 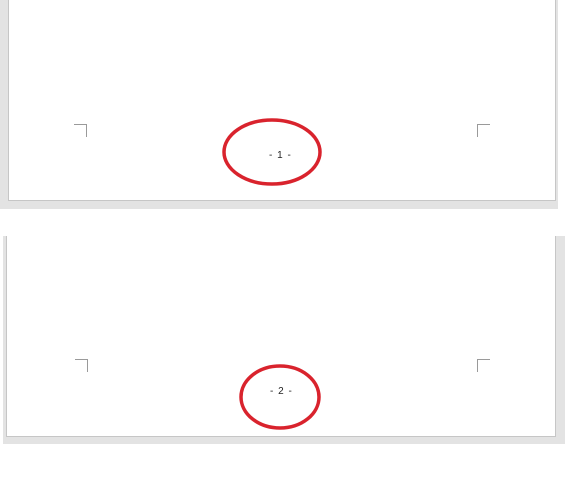 I want to click on page-2-left-margin-corner-mark, so click(x=81, y=365).